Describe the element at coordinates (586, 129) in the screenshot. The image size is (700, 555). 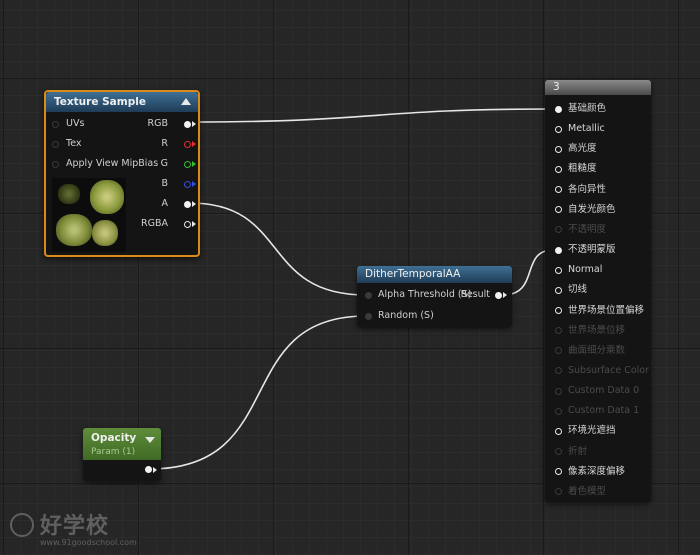
I see `result-input-label: Metallic` at that location.